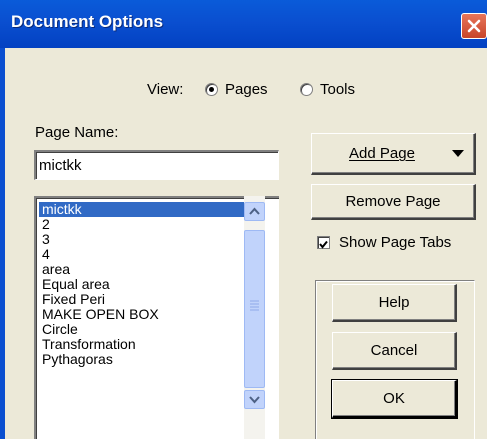 This screenshot has height=439, width=487. What do you see at coordinates (382, 153) in the screenshot?
I see `add-page-label: Add Page` at bounding box center [382, 153].